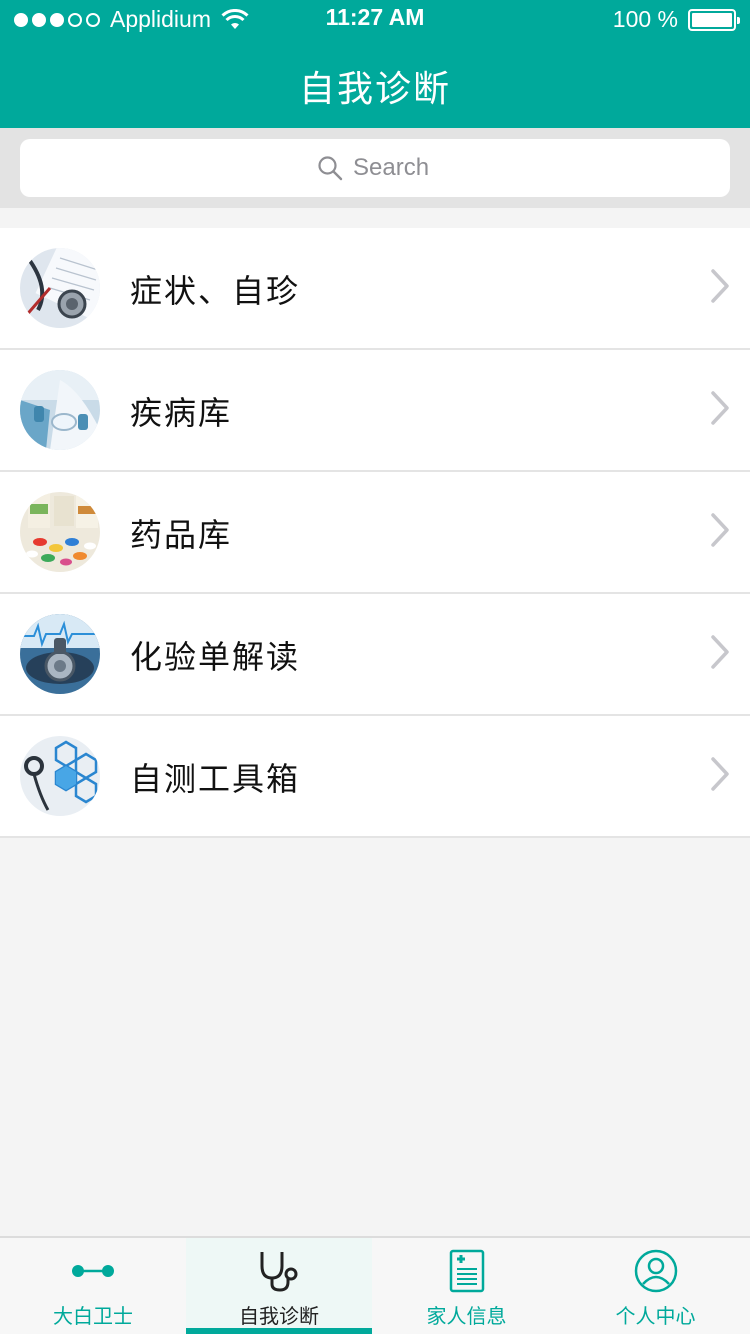  What do you see at coordinates (181, 535) in the screenshot?
I see `list-item-label: 药品库` at bounding box center [181, 535].